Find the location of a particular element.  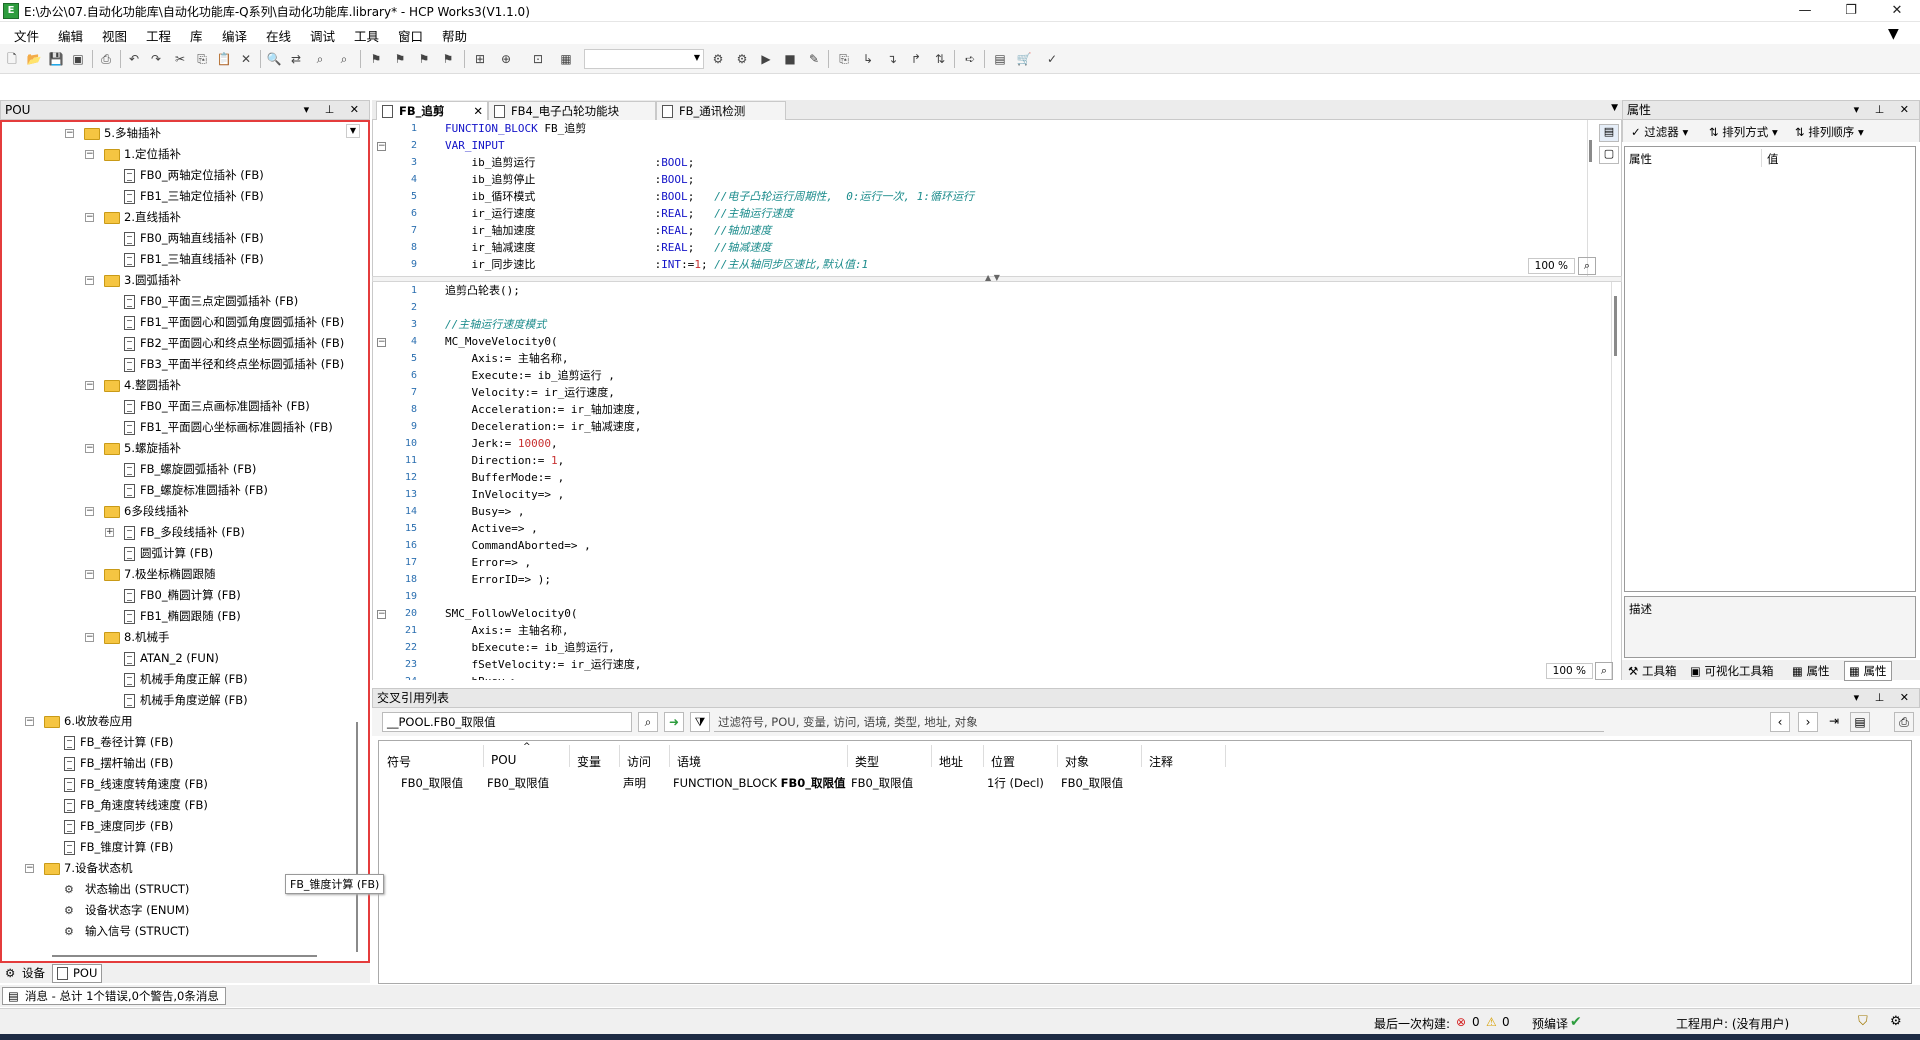

col-pou: POU is located at coordinates (503, 760).